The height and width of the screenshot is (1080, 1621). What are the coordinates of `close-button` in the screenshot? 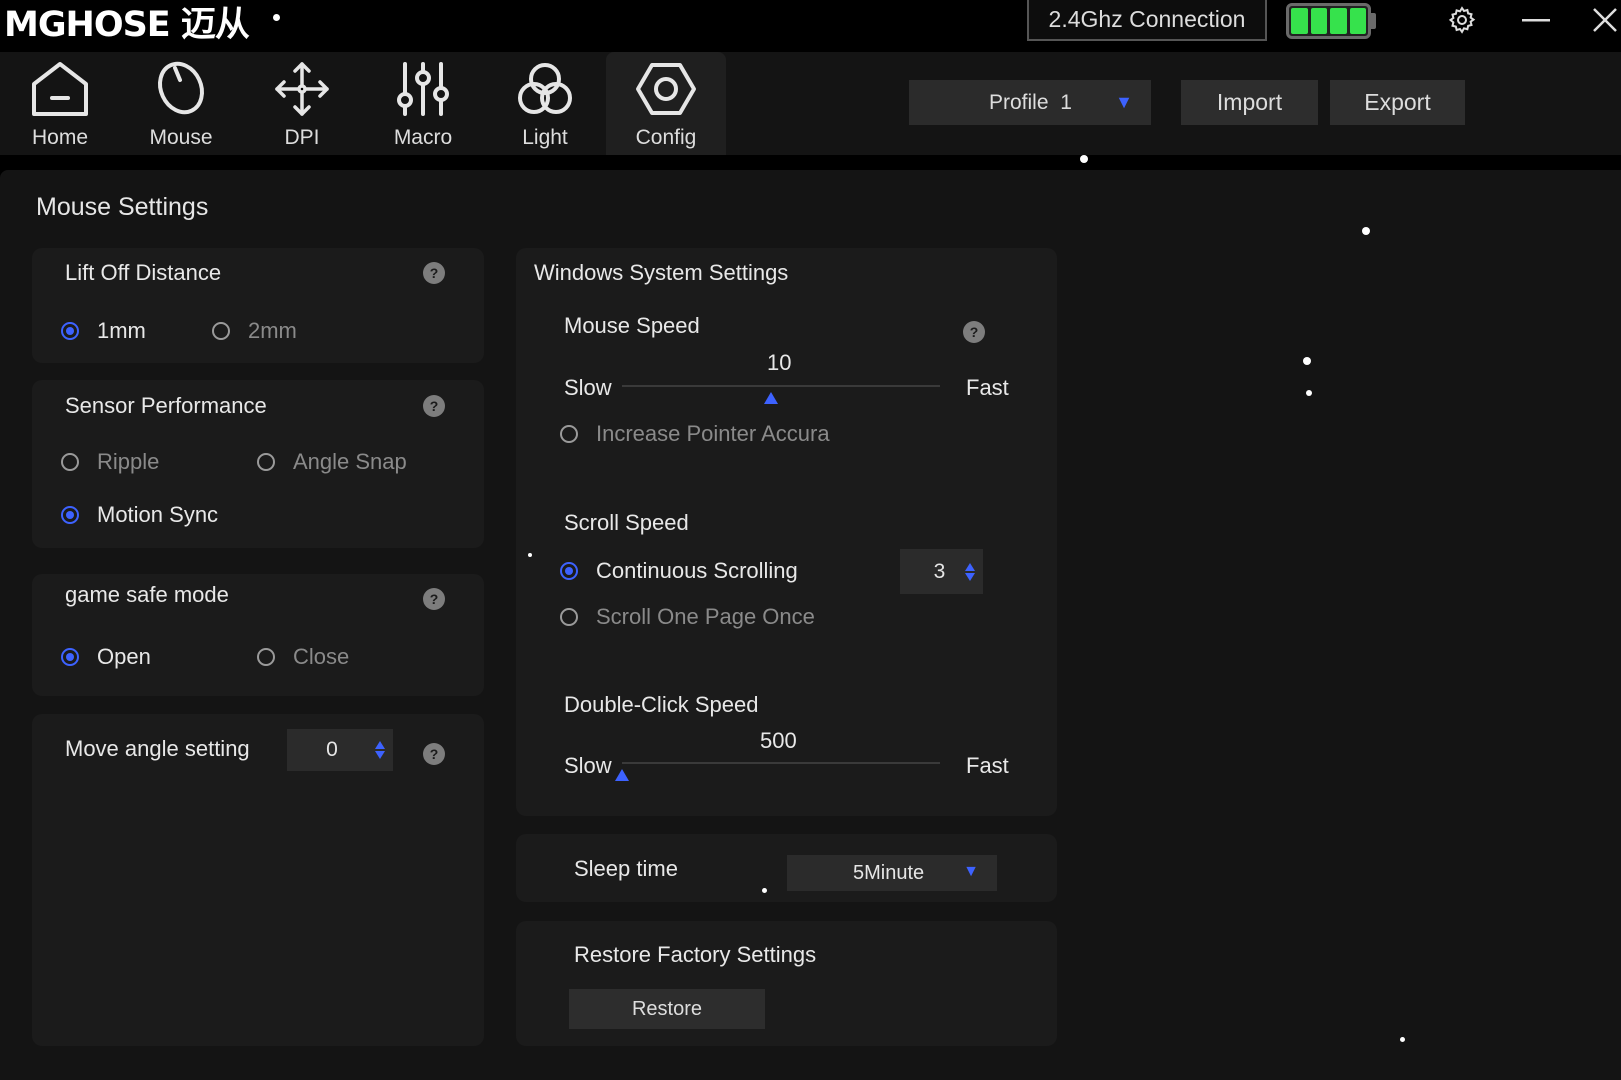 It's located at (1601, 20).